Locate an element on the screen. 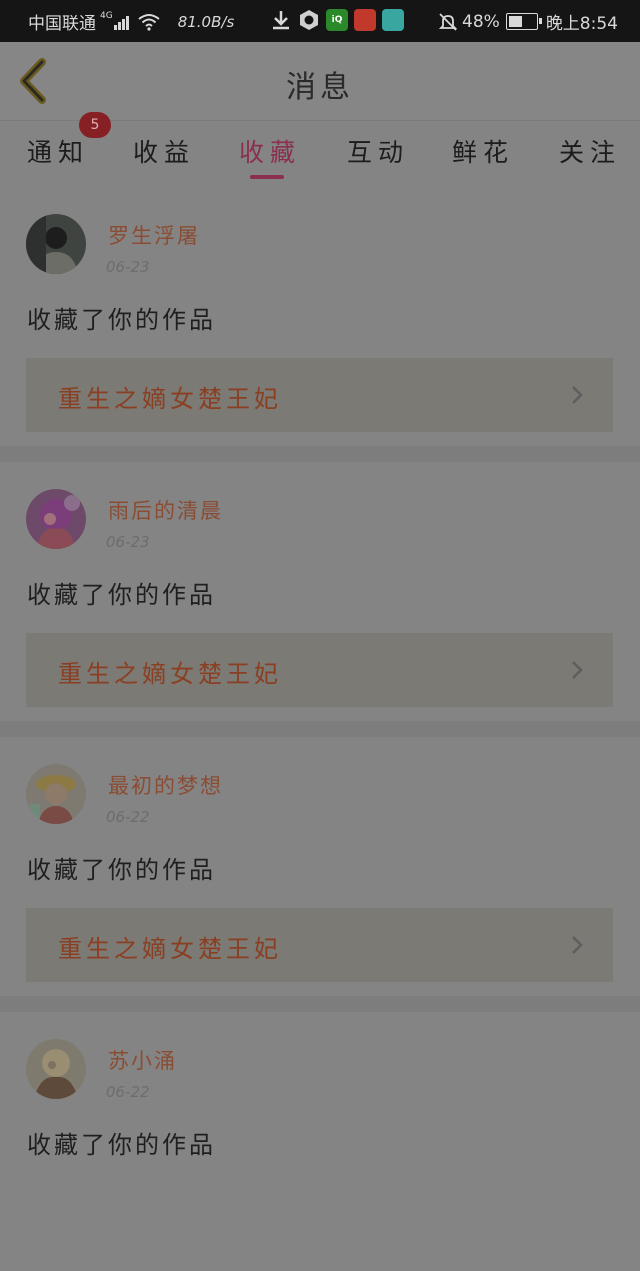  app-red-icon is located at coordinates (365, 20).